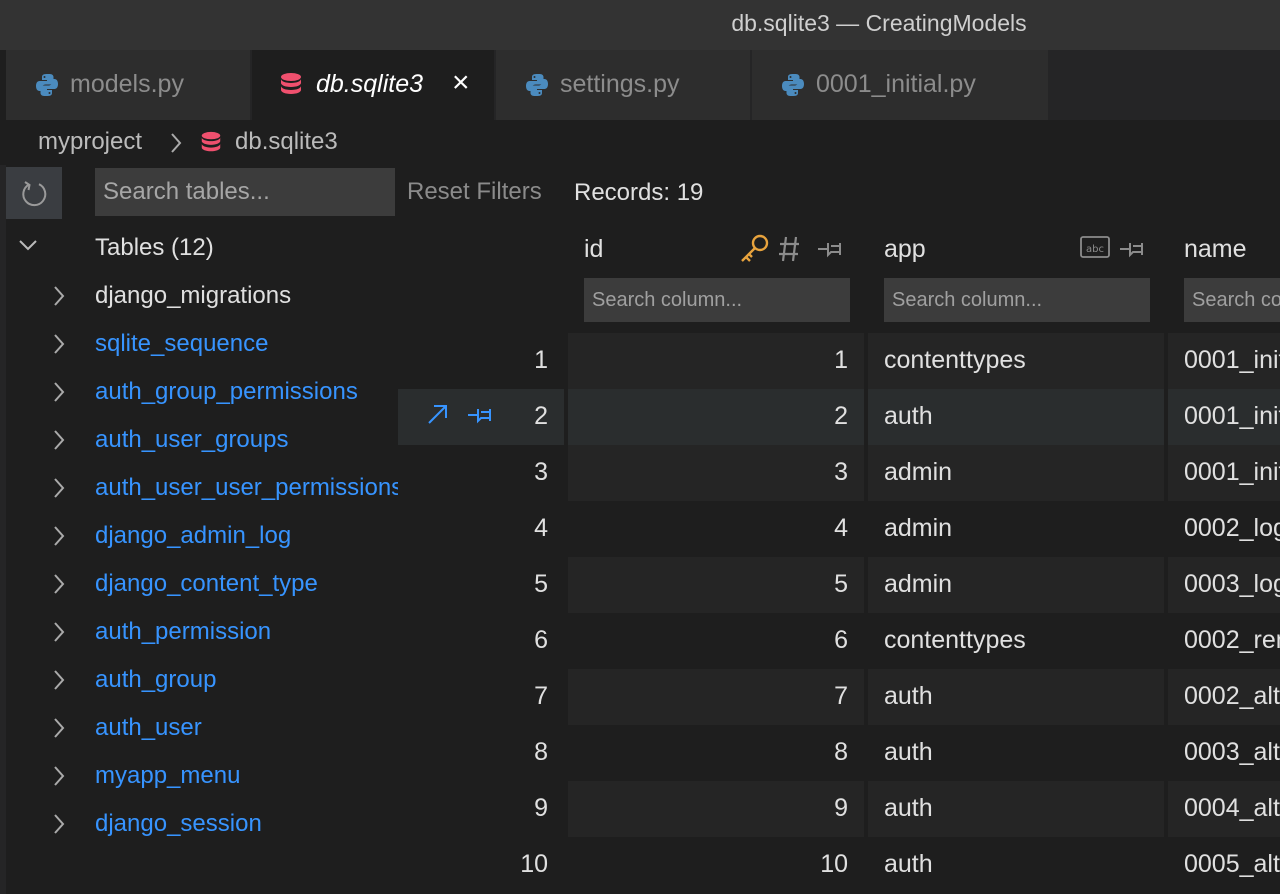  What do you see at coordinates (183, 631) in the screenshot?
I see `table-name: auth_permission` at bounding box center [183, 631].